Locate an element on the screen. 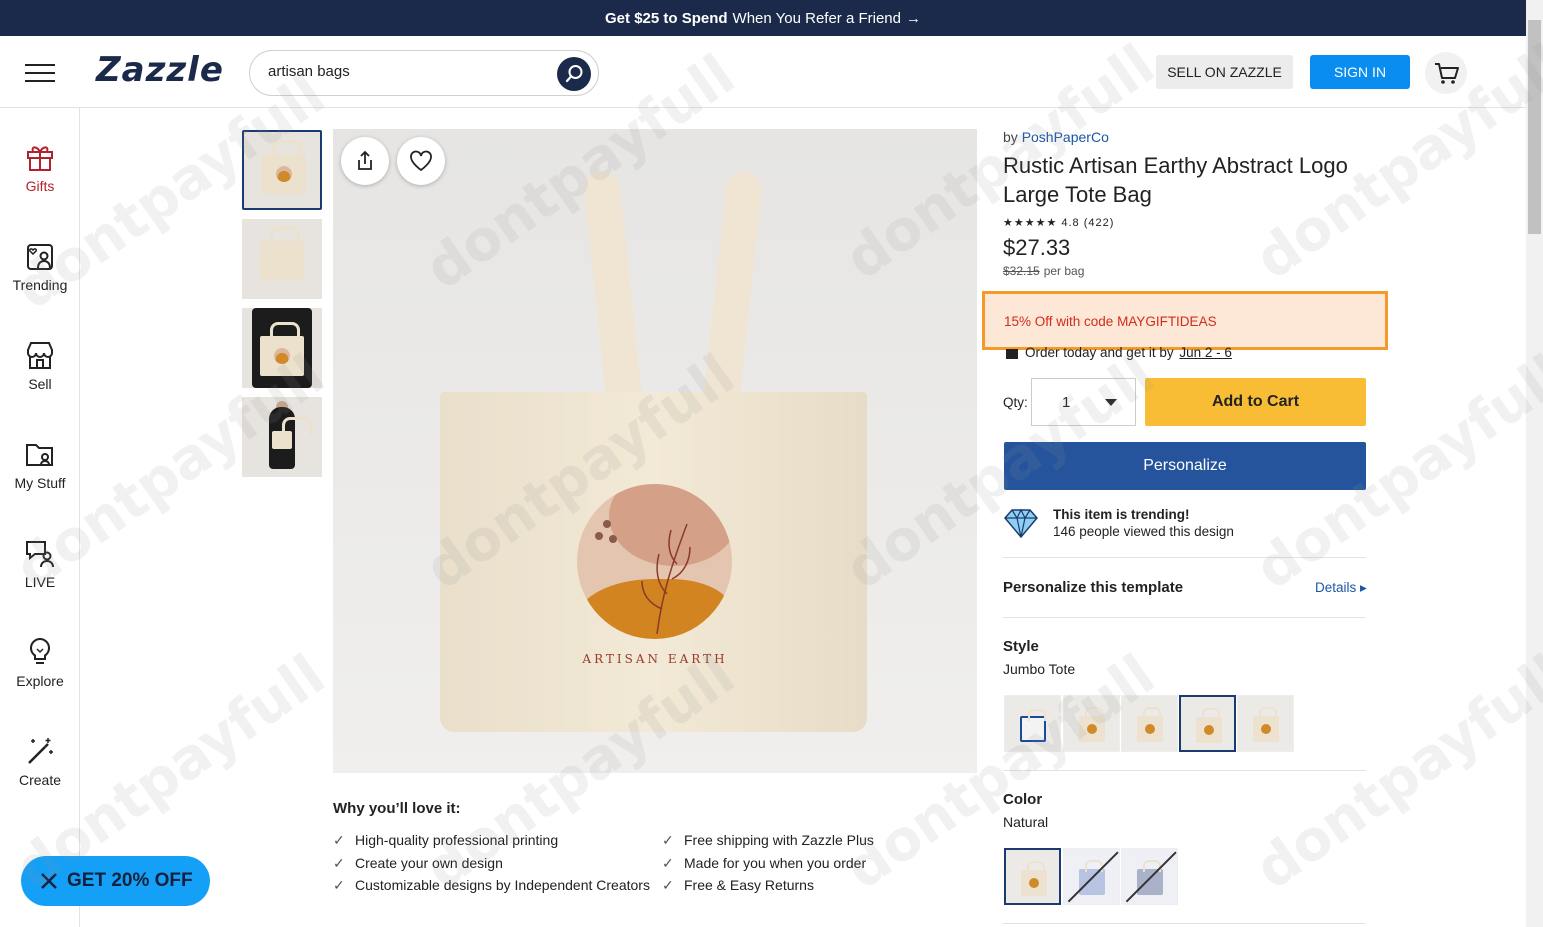 Image resolution: width=1543 pixels, height=927 pixels. sidebar-item-label: LIVE is located at coordinates (40, 582).